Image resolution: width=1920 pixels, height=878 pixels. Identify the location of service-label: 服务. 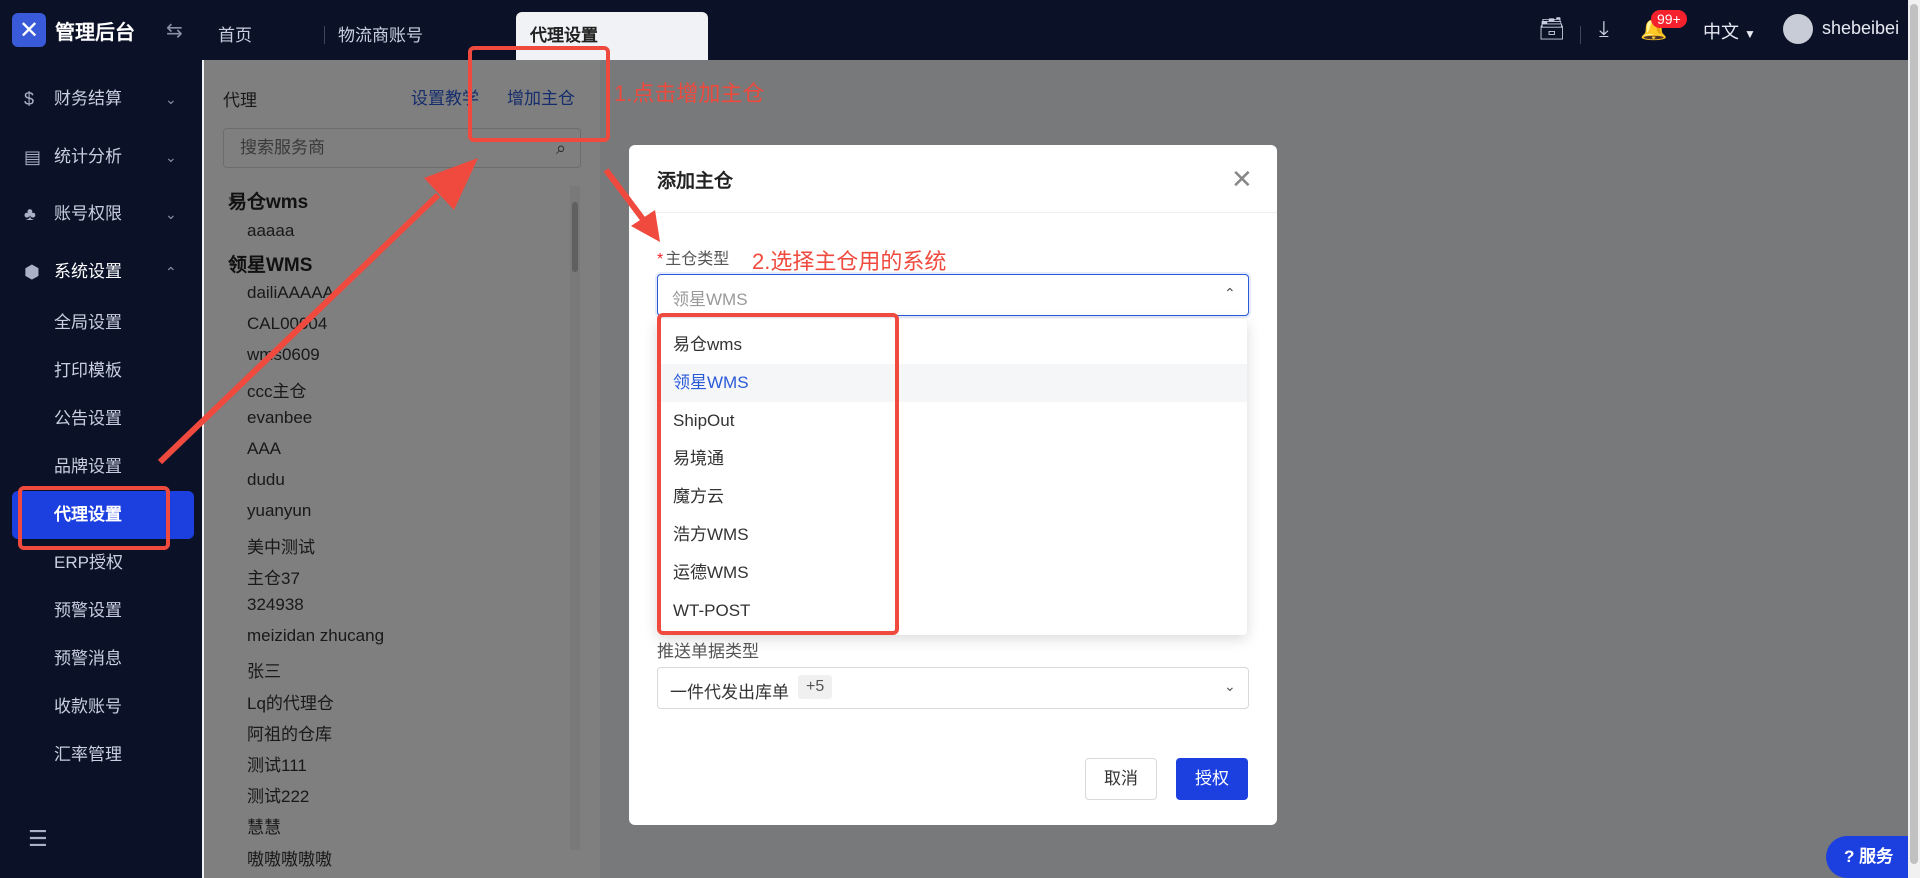
(1876, 856).